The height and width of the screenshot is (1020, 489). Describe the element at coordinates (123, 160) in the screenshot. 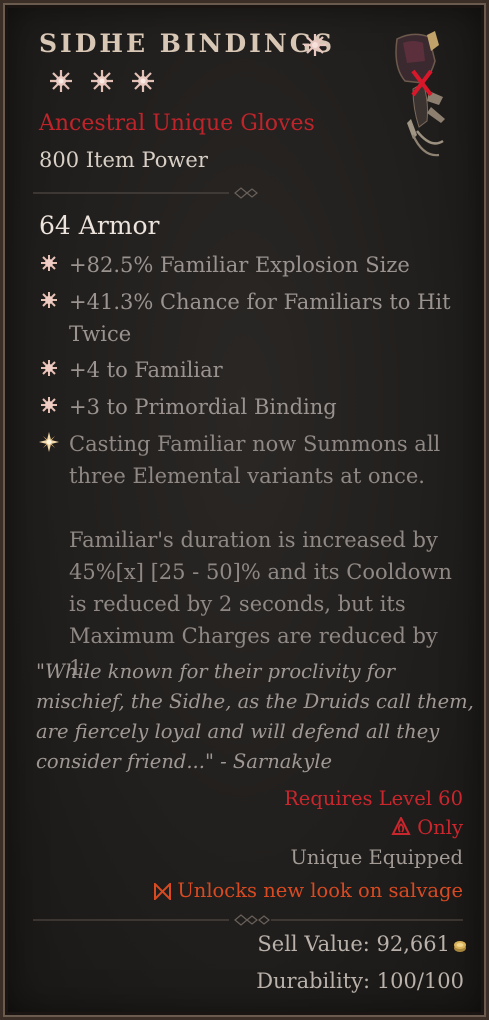

I see `item-power: 800 Item Power` at that location.